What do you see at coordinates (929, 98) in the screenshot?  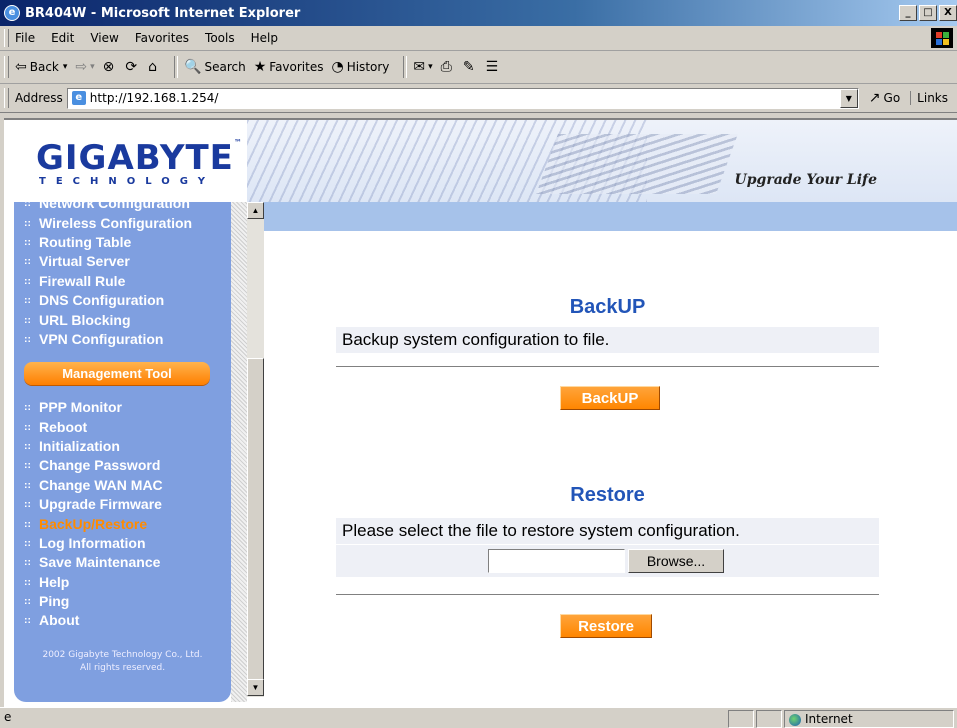 I see `links-button: Links` at bounding box center [929, 98].